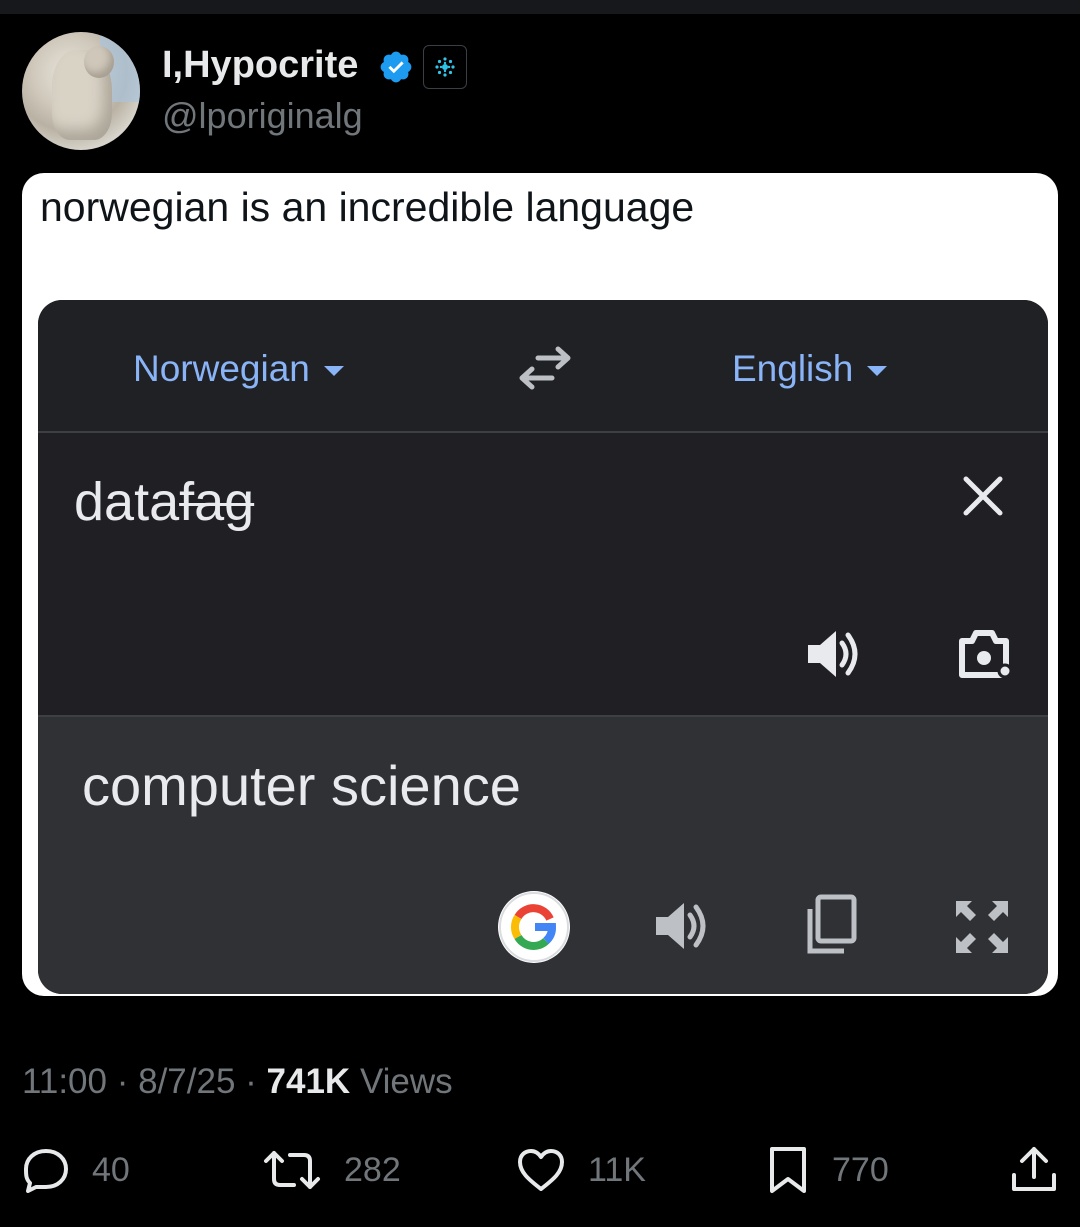  I want to click on share-button, so click(1034, 1170).